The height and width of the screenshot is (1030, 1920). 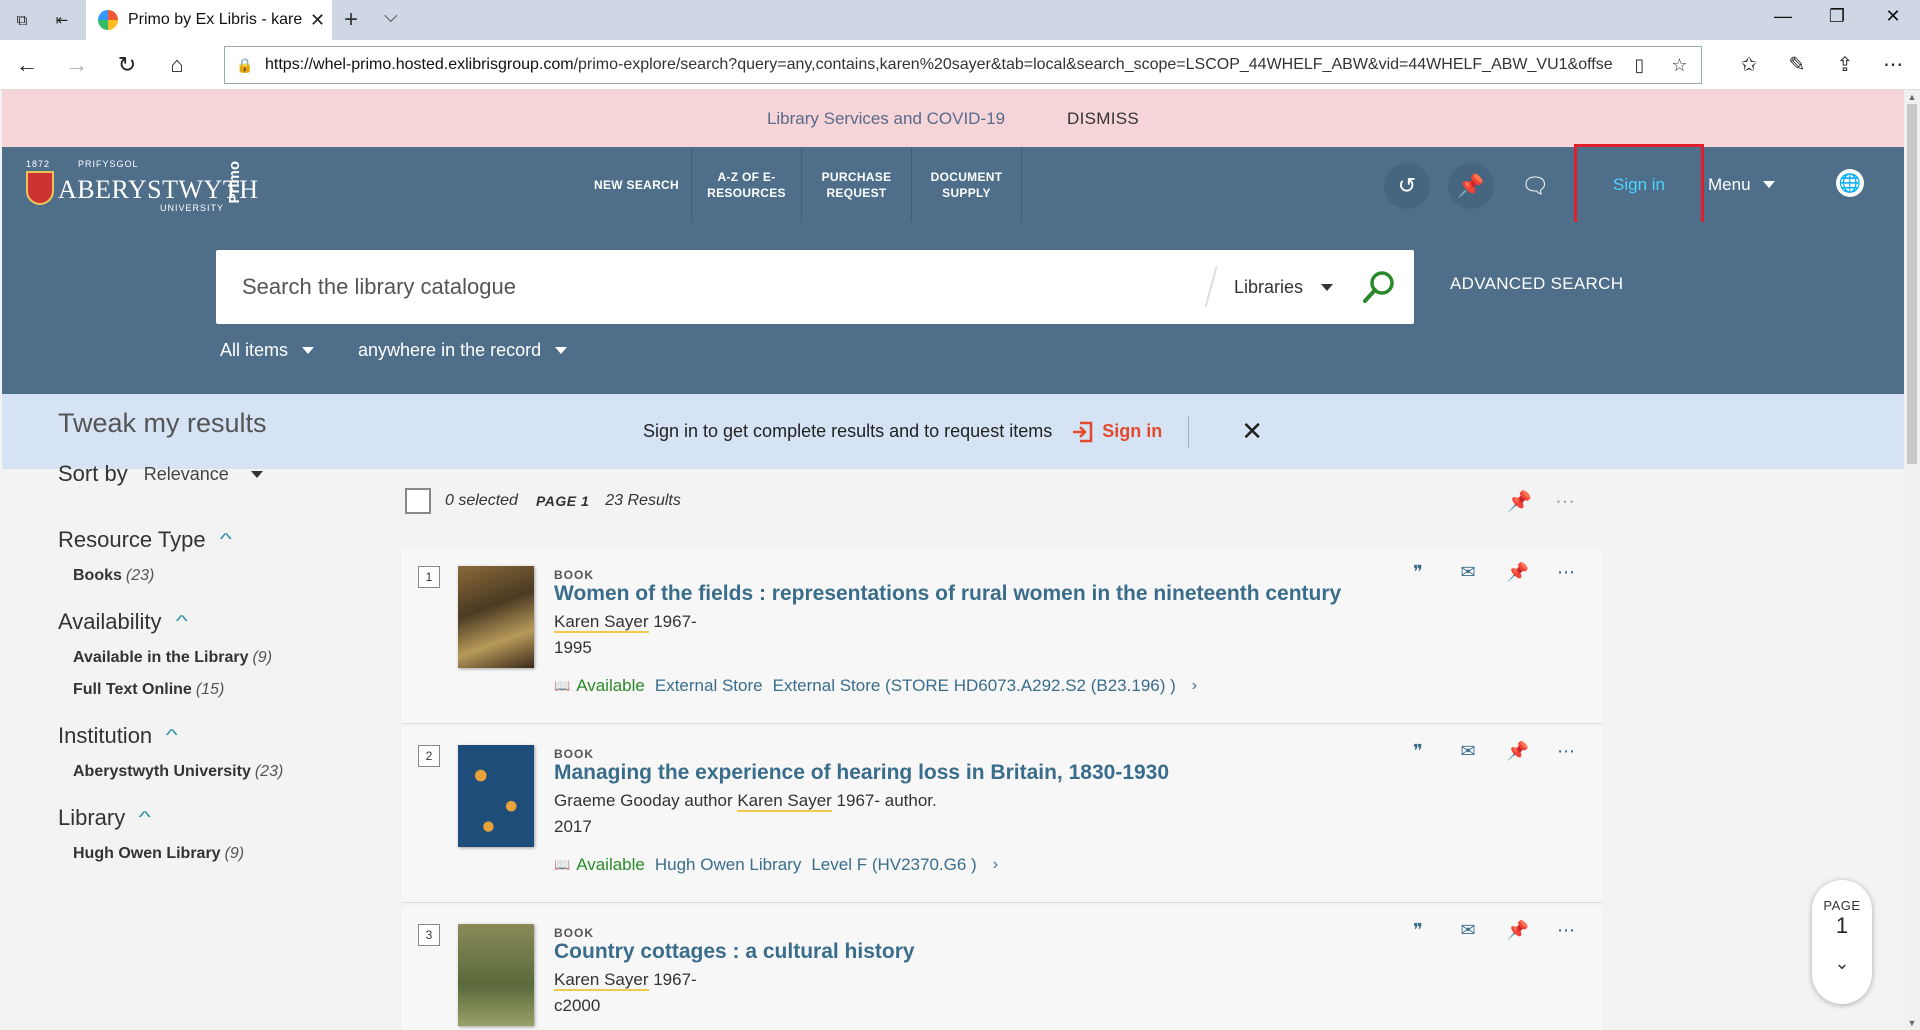 I want to click on nav-a-z-e-resources: A-Z OF E-RESOURCES, so click(x=747, y=184).